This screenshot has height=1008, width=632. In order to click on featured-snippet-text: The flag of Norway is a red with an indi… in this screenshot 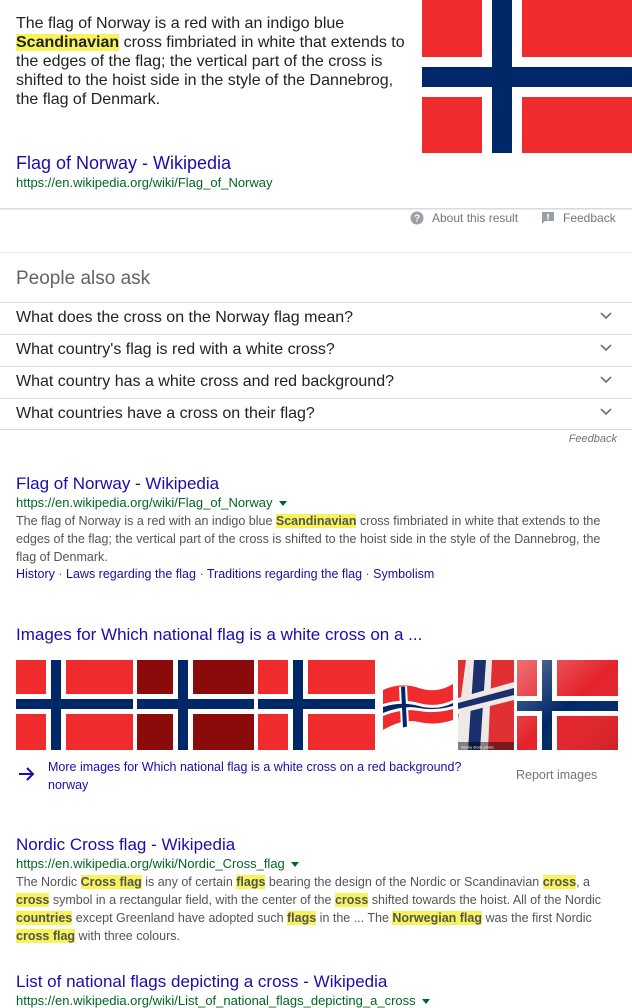, I will do `click(211, 61)`.